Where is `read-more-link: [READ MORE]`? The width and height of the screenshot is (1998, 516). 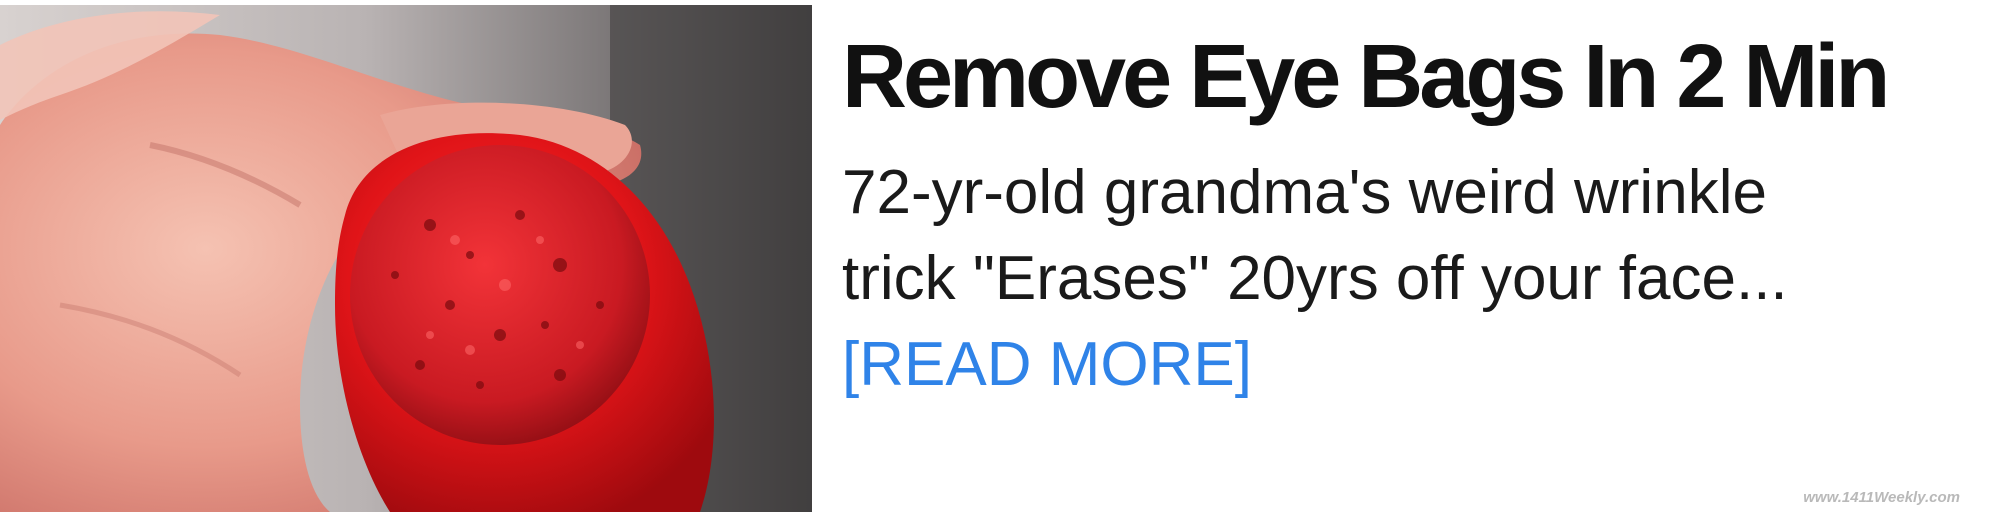 read-more-link: [READ MORE] is located at coordinates (1402, 365).